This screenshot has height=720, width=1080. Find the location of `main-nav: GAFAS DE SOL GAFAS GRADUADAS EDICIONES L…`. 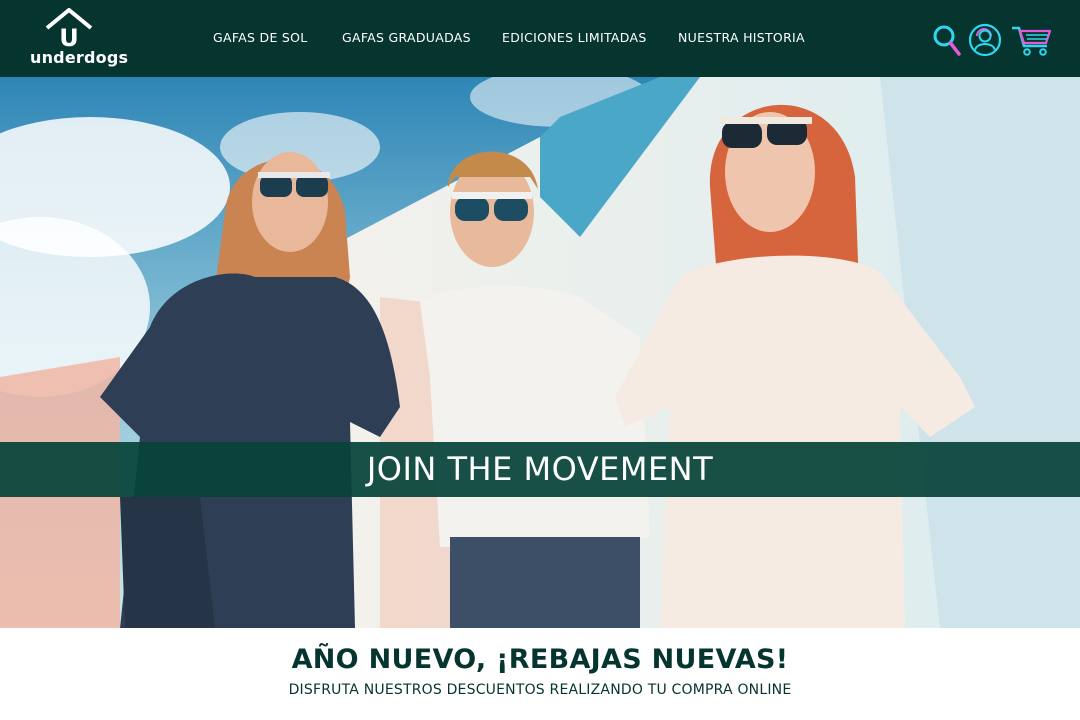

main-nav: GAFAS DE SOL GAFAS GRADUADAS EDICIONES L… is located at coordinates (540, 39).